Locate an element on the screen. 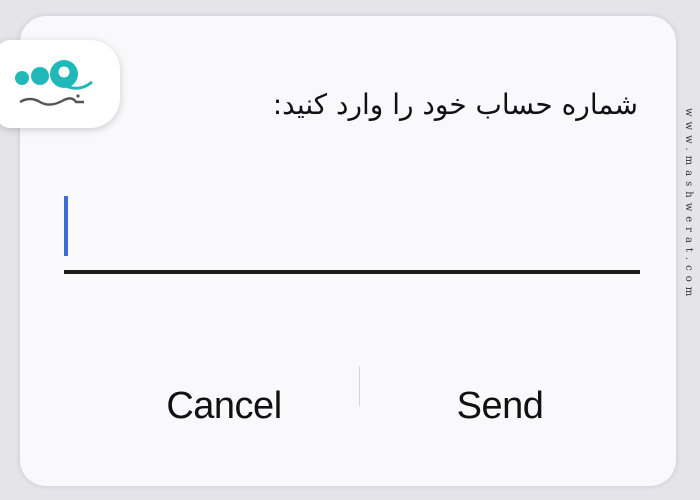 Image resolution: width=700 pixels, height=500 pixels. account-number-input is located at coordinates (352, 235).